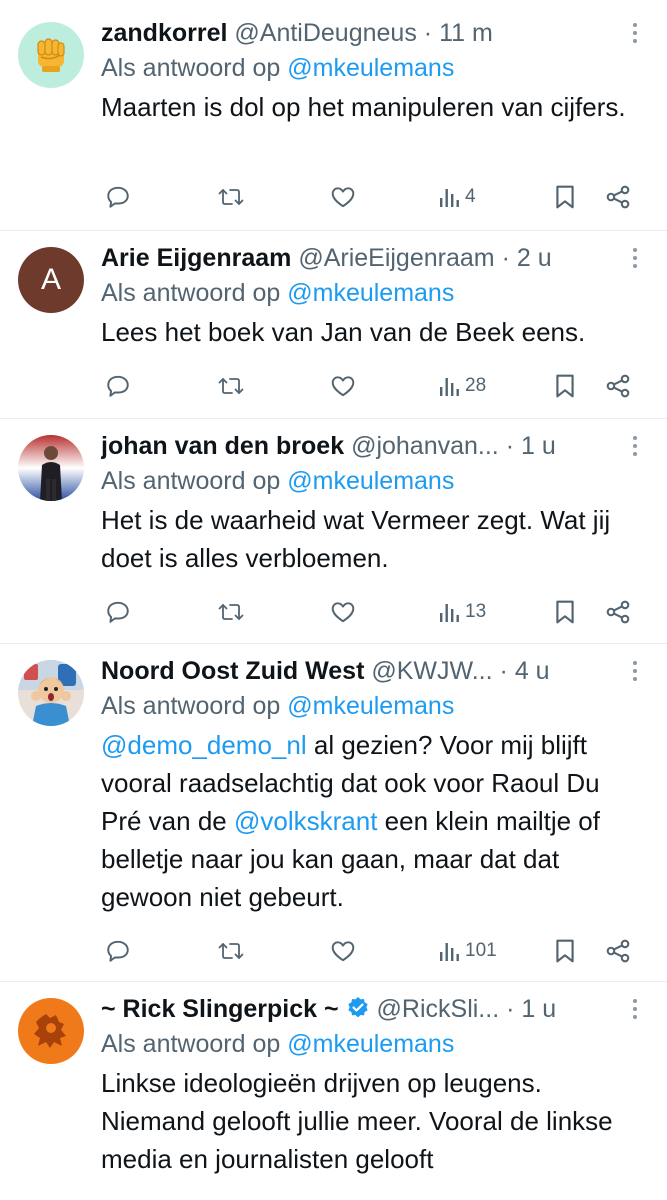 This screenshot has width=667, height=1200. Describe the element at coordinates (325, 33) in the screenshot. I see `user-handle: @AntiDeugneus` at that location.